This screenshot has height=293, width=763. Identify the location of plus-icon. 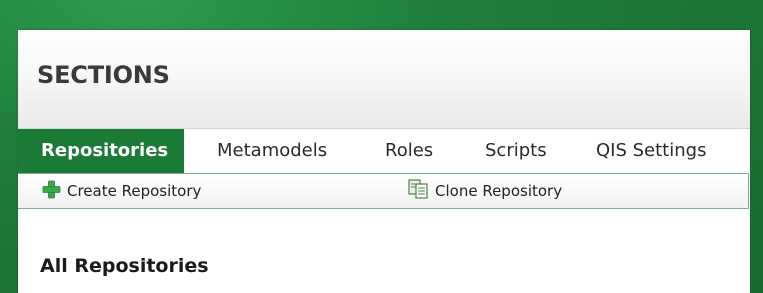
(51, 191).